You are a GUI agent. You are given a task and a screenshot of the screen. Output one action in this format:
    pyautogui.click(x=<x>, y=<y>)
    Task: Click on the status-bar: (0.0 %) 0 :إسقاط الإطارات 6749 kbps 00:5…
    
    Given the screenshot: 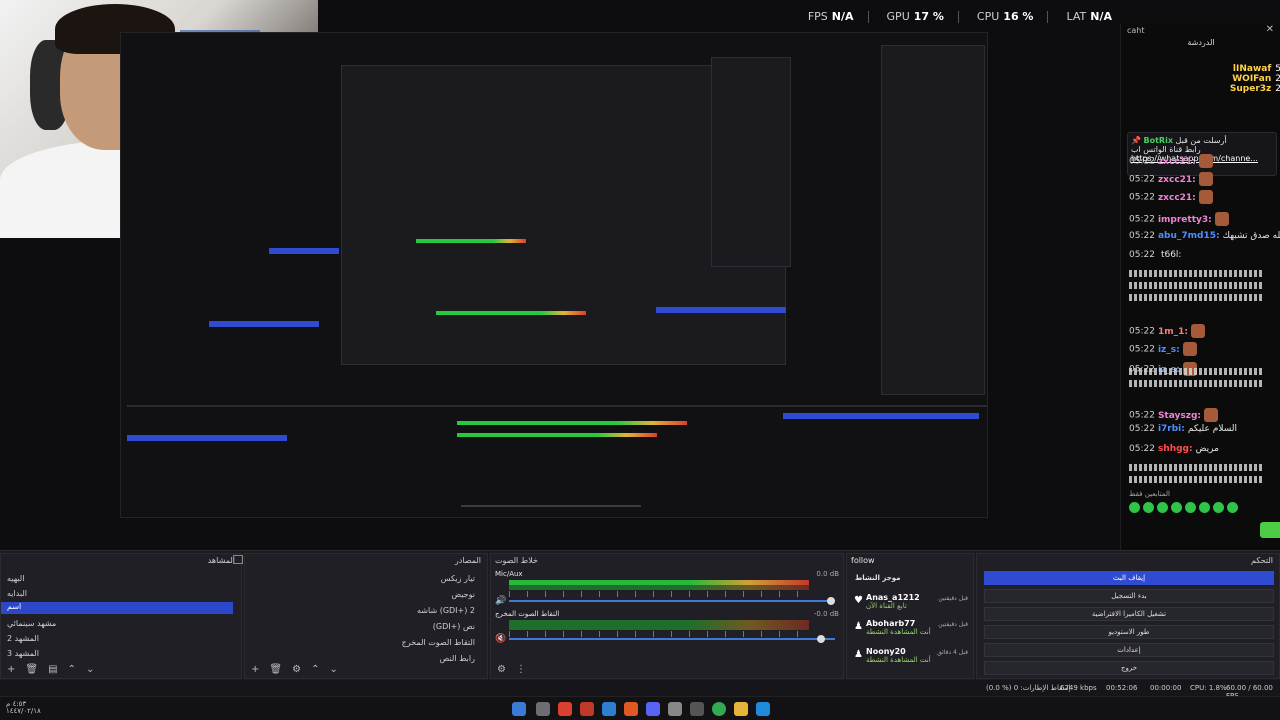 What is the action you would take?
    pyautogui.click(x=640, y=690)
    